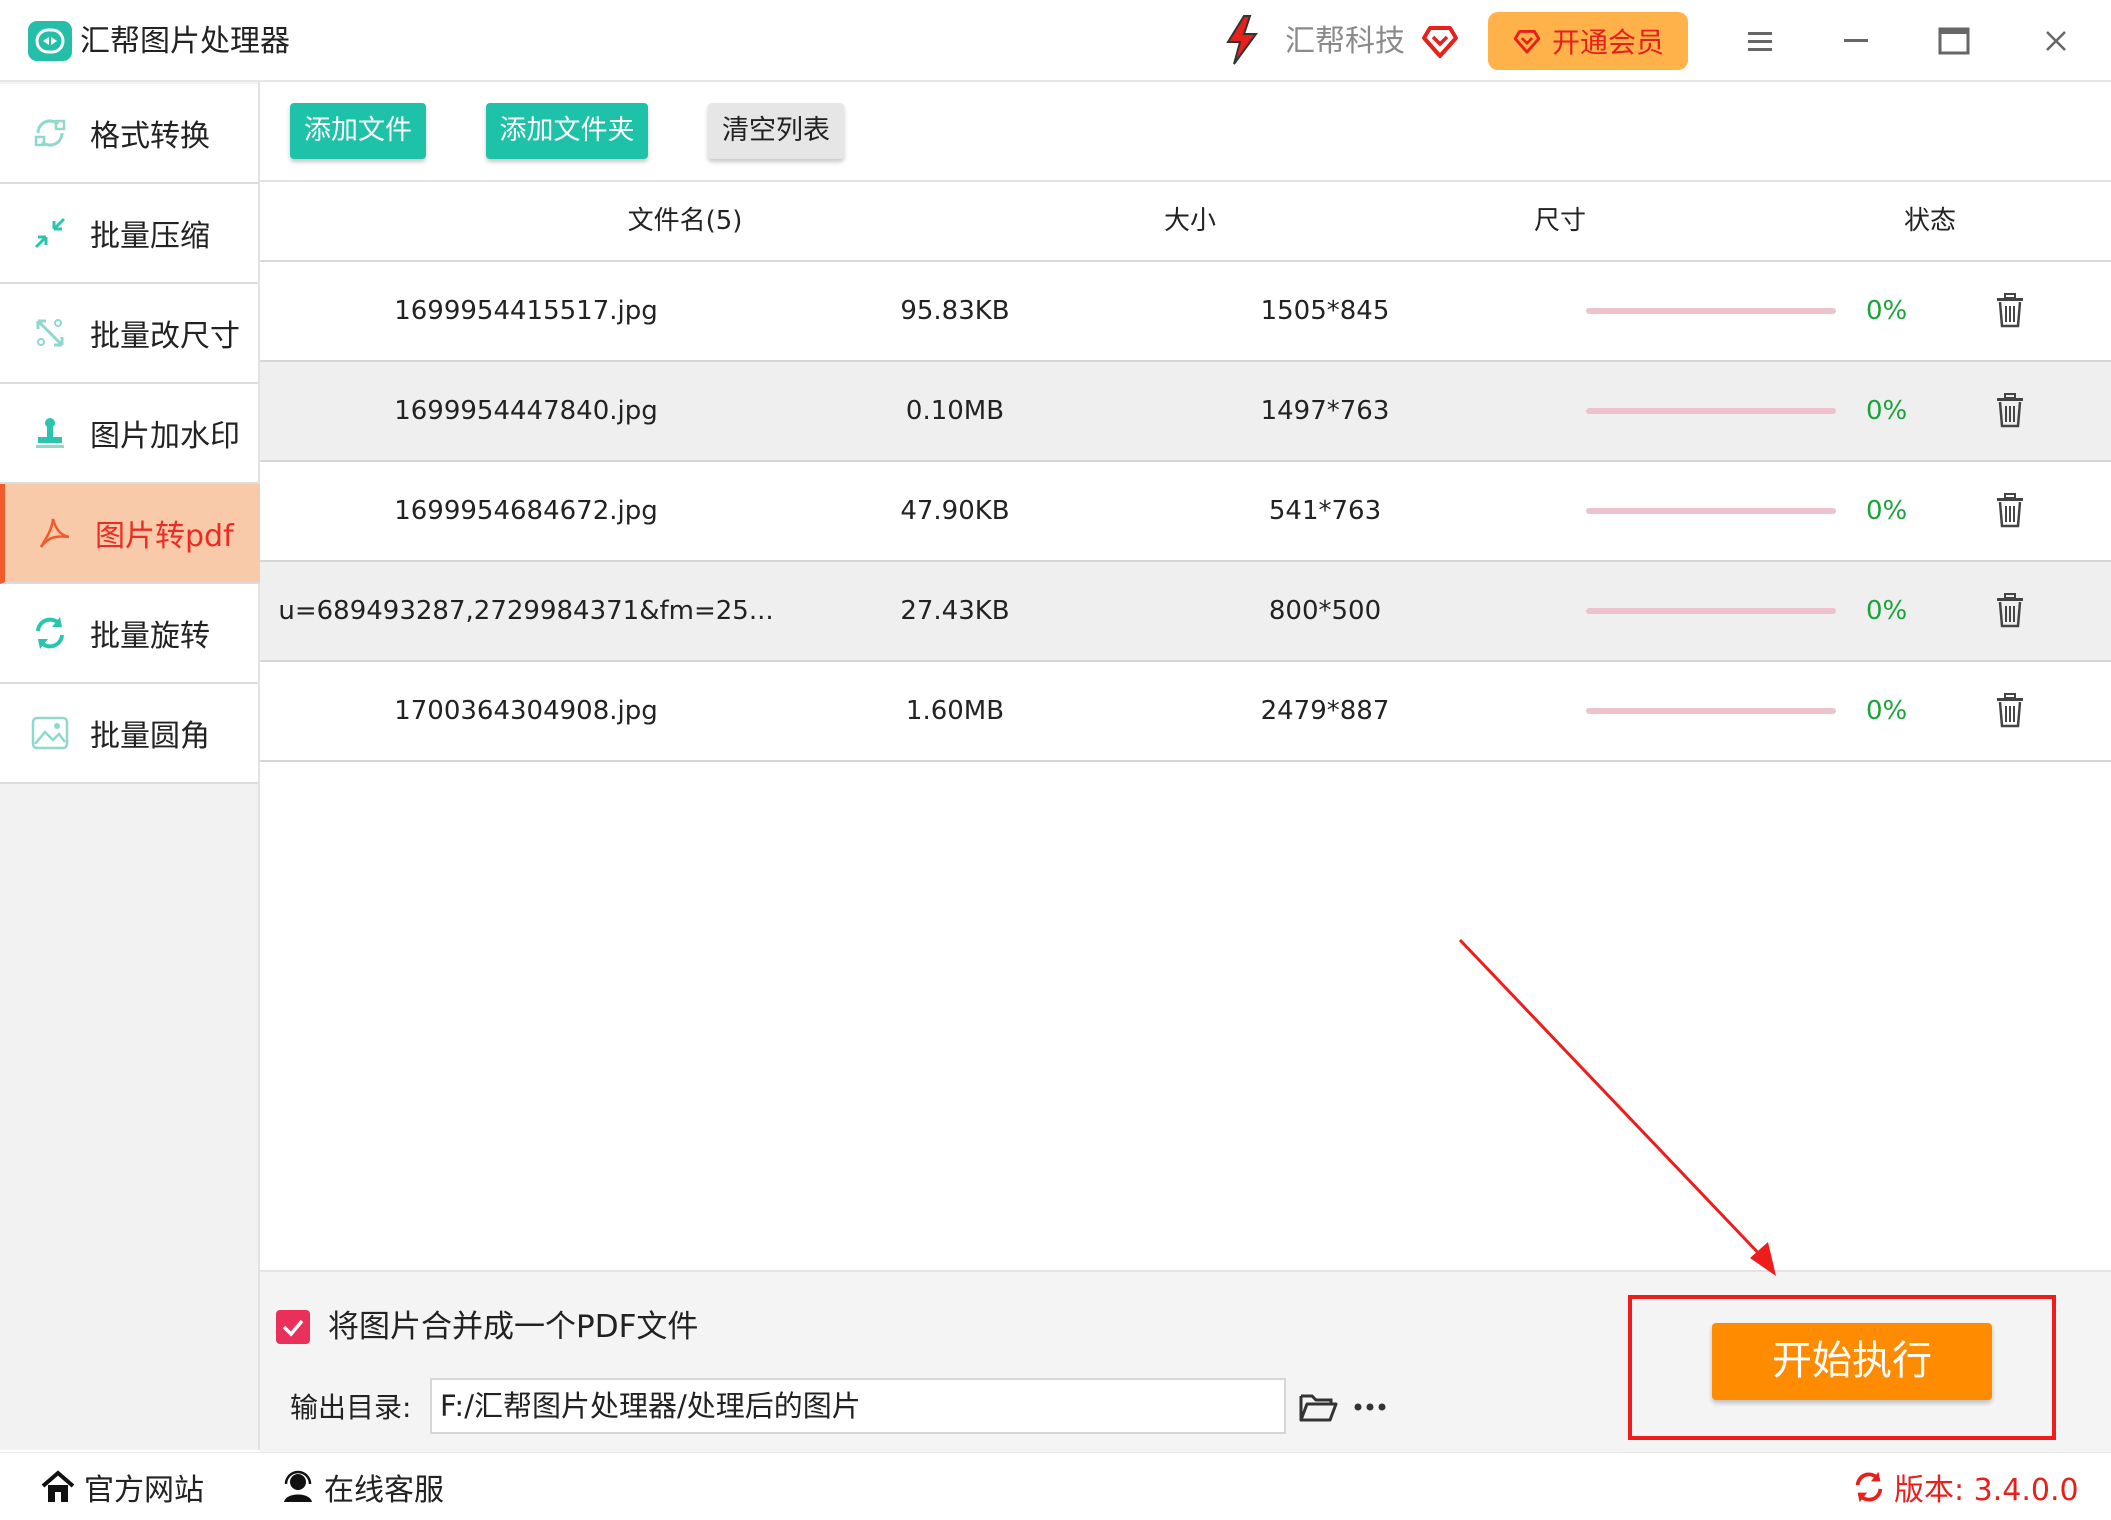 This screenshot has width=2111, height=1520. I want to click on close-icon, so click(2056, 41).